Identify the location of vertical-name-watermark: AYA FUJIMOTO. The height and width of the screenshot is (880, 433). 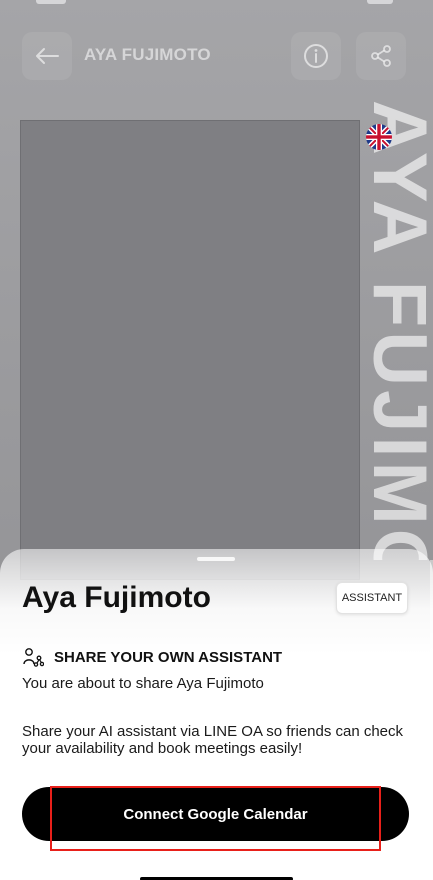
(396, 330).